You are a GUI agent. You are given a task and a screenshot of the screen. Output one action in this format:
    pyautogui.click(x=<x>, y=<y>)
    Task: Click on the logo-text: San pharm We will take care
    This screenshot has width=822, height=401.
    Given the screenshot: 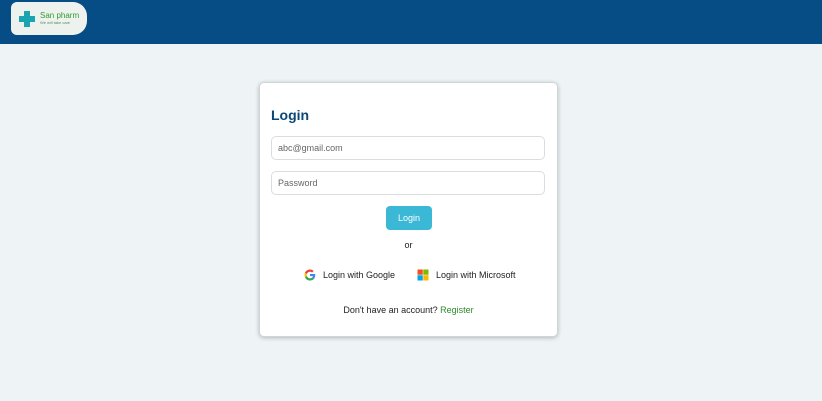 What is the action you would take?
    pyautogui.click(x=59, y=18)
    